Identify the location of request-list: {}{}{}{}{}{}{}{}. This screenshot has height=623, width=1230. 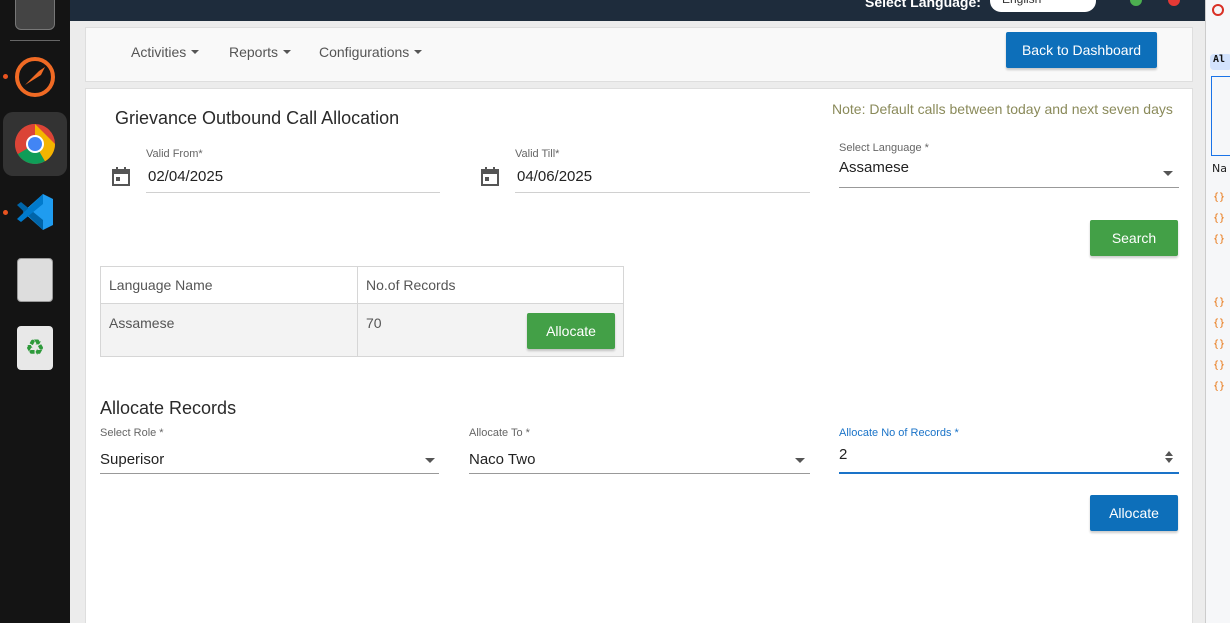
(1219, 292).